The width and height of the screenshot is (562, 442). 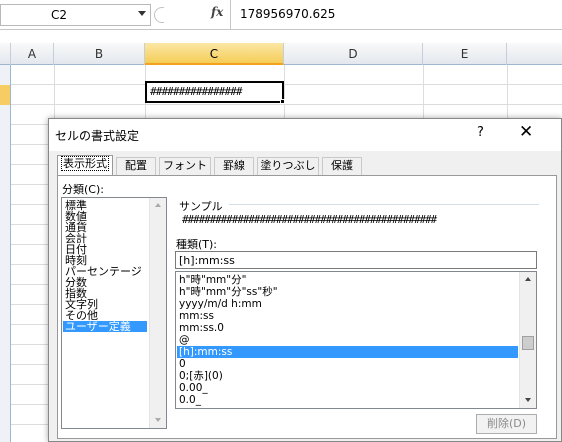 I want to click on active-cell-c2: ################, so click(x=214, y=92).